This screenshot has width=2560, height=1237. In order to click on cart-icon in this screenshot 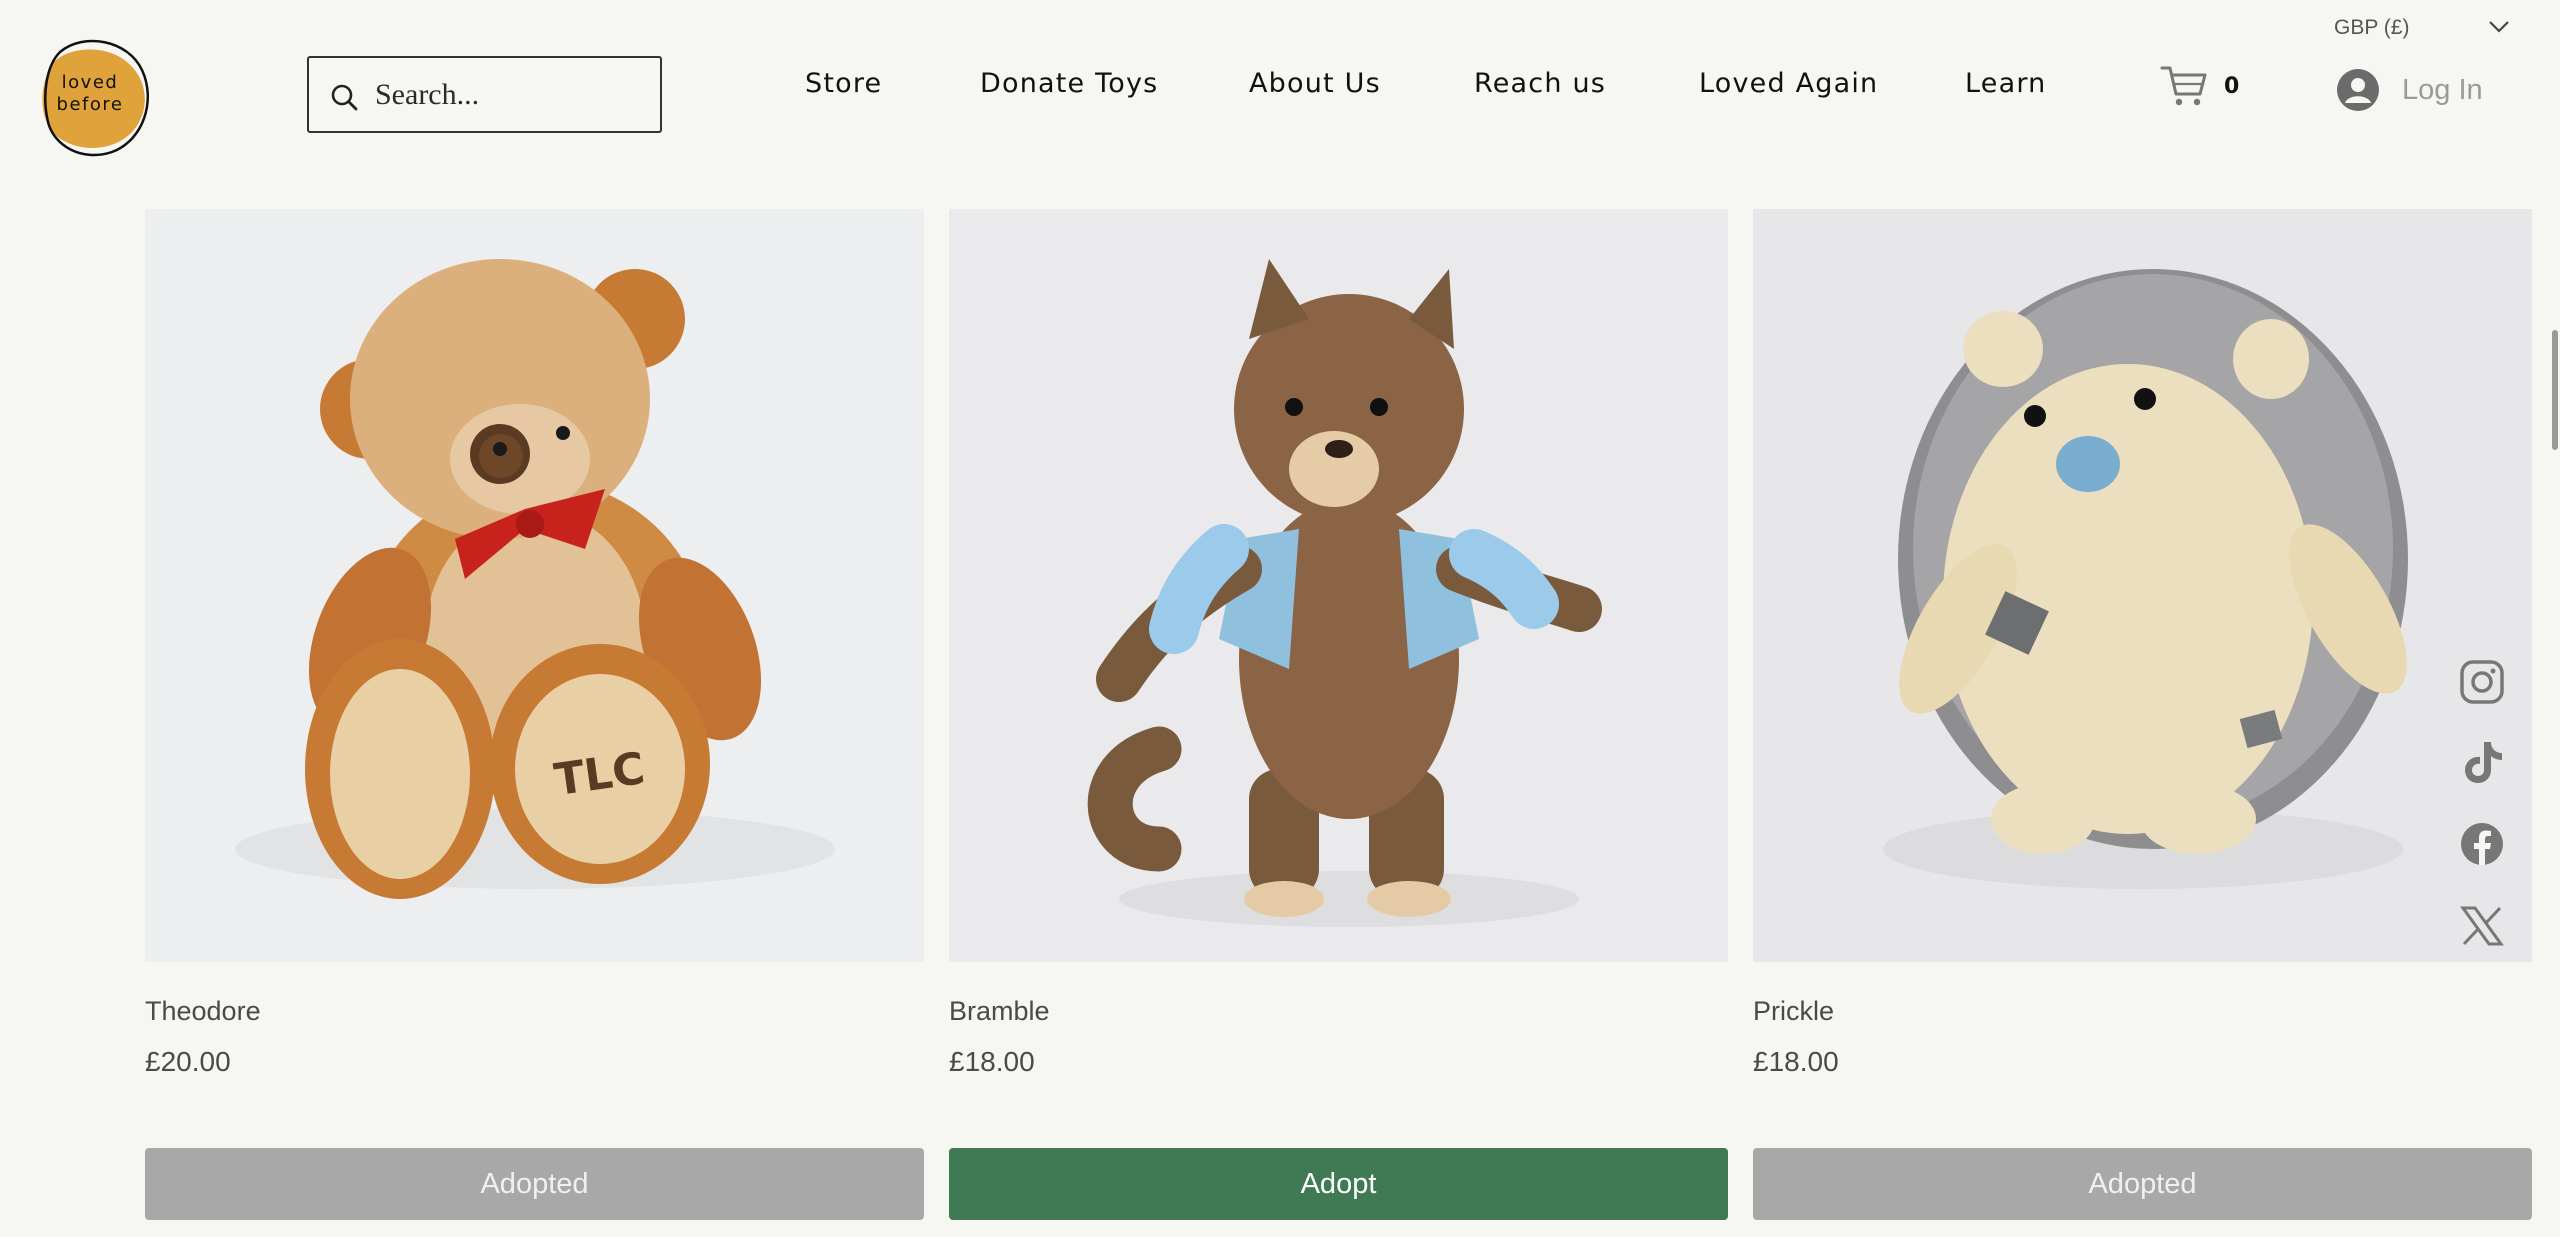, I will do `click(2183, 86)`.